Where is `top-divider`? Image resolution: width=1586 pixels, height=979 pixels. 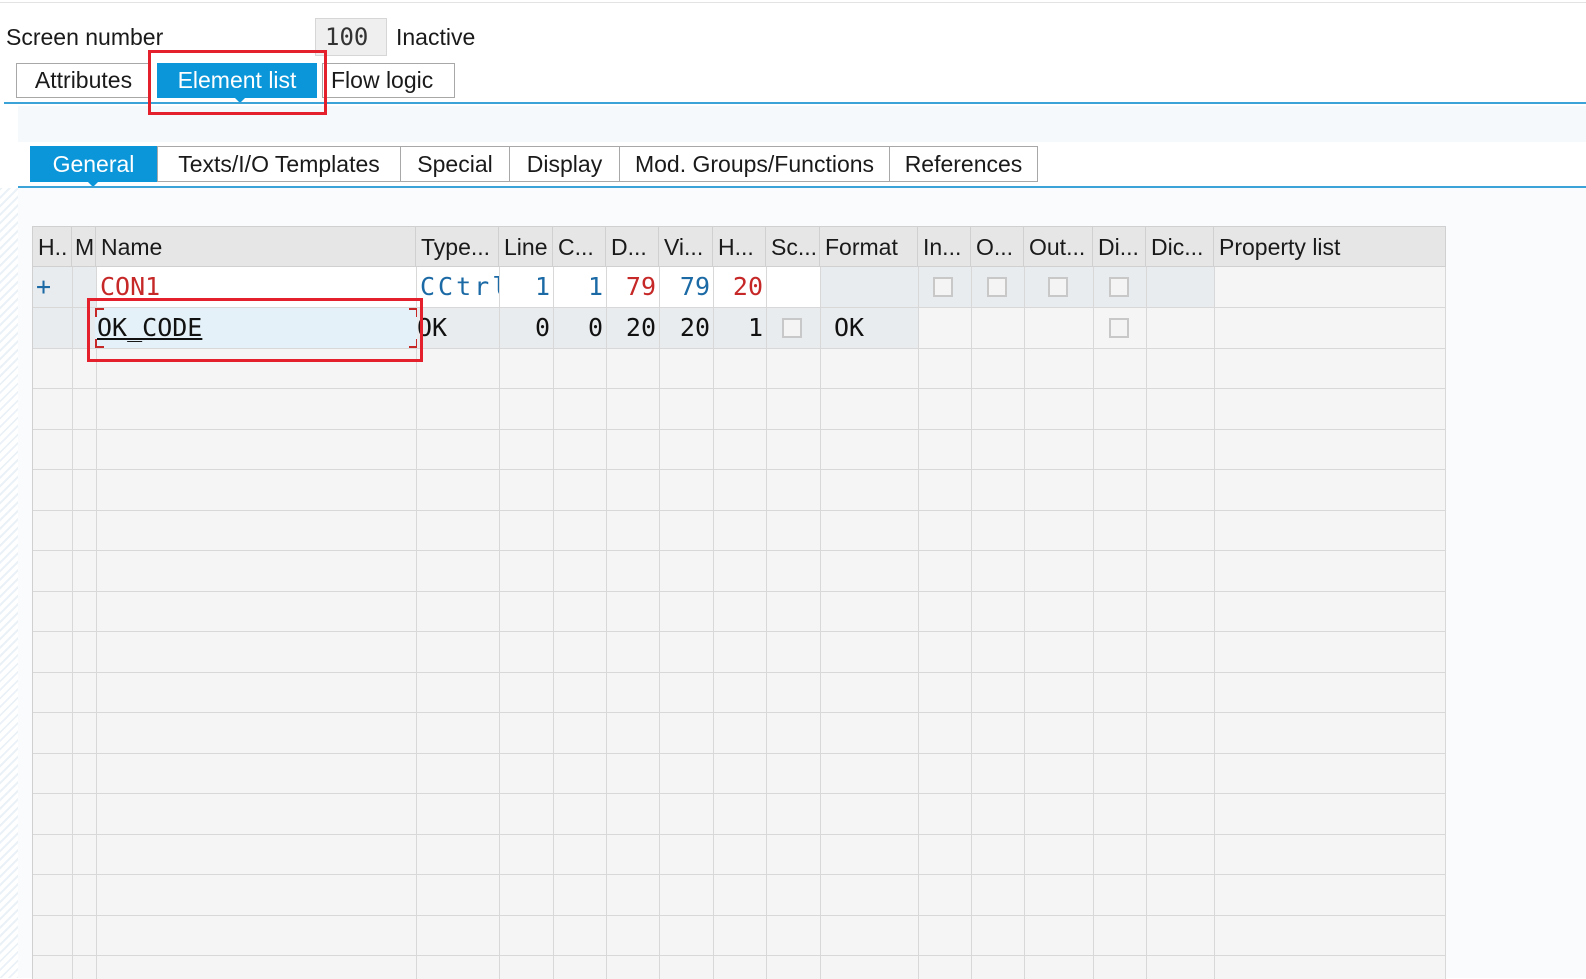 top-divider is located at coordinates (793, 2).